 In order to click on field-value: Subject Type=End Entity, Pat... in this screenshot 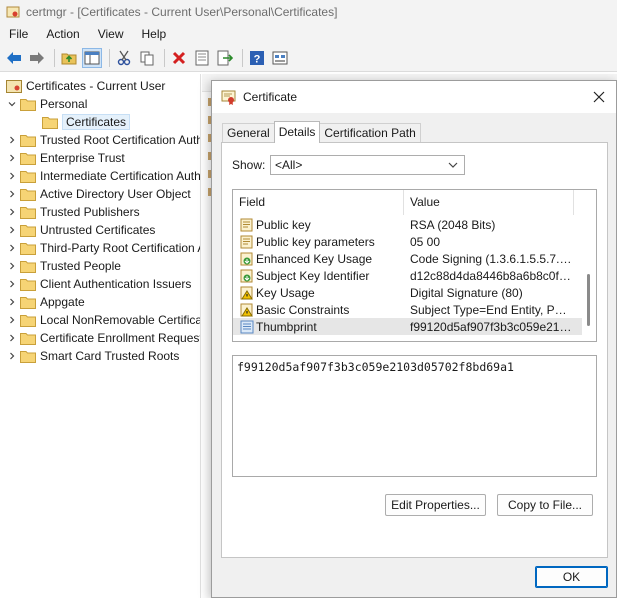, I will do `click(491, 309)`.